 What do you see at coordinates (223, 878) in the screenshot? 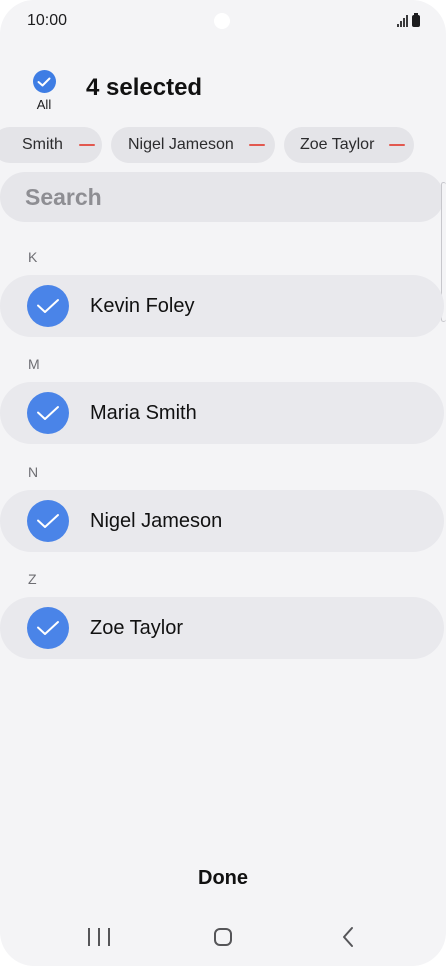
I see `done-button: Done` at bounding box center [223, 878].